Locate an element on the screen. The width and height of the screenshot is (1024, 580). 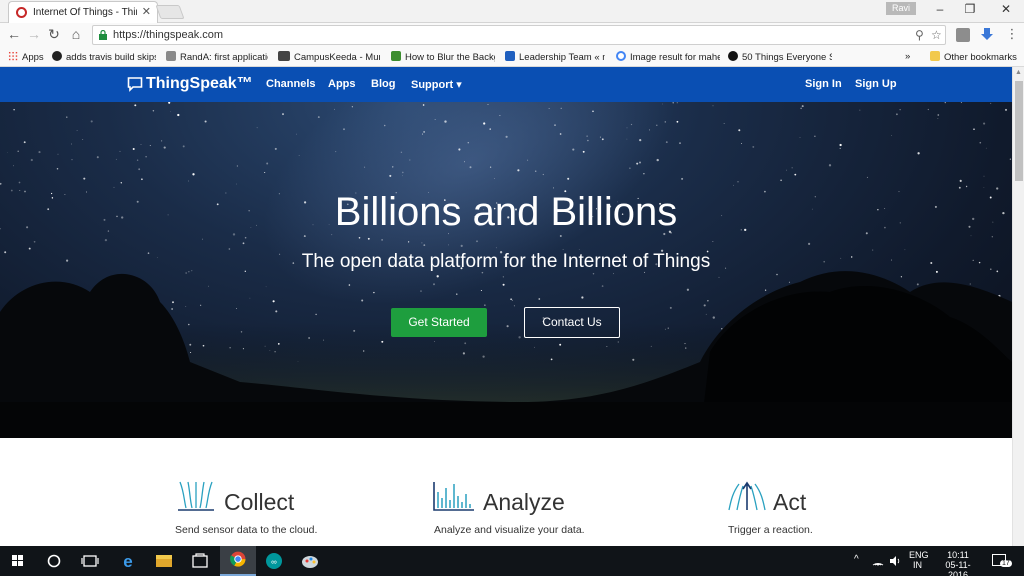
scroll-up-icon: ▲ is located at coordinates (1018, 72).